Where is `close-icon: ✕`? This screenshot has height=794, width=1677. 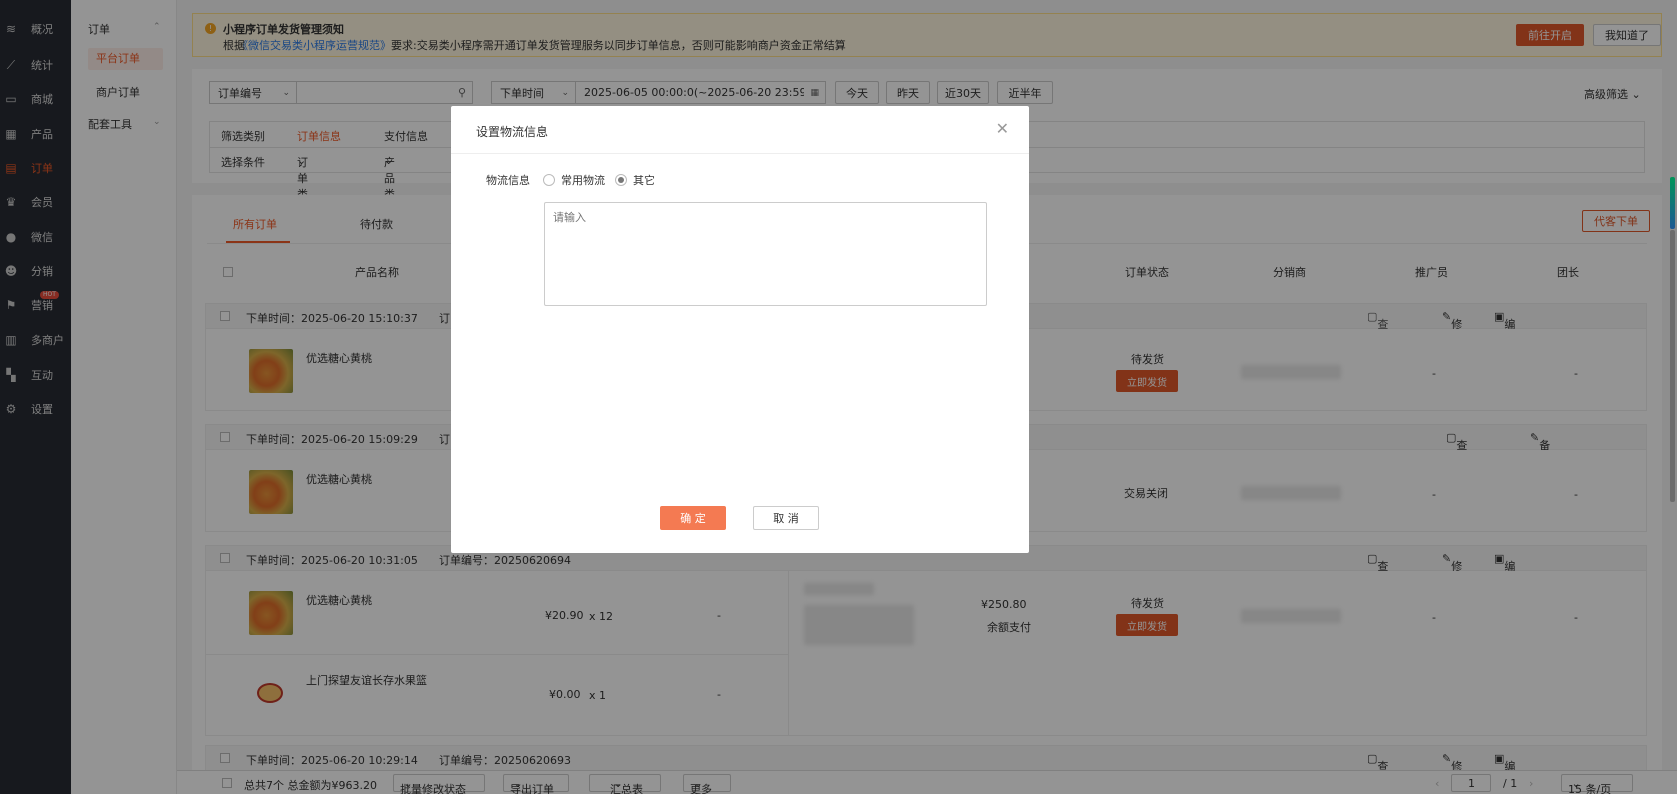
close-icon: ✕ is located at coordinates (1002, 128).